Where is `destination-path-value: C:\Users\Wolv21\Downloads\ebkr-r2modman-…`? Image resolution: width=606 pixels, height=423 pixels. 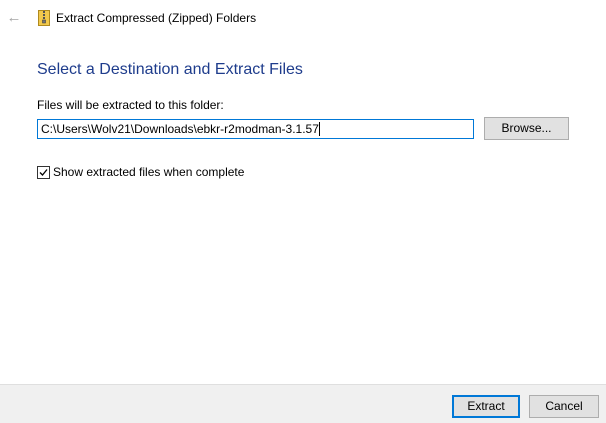 destination-path-value: C:\Users\Wolv21\Downloads\ebkr-r2modman-… is located at coordinates (180, 129).